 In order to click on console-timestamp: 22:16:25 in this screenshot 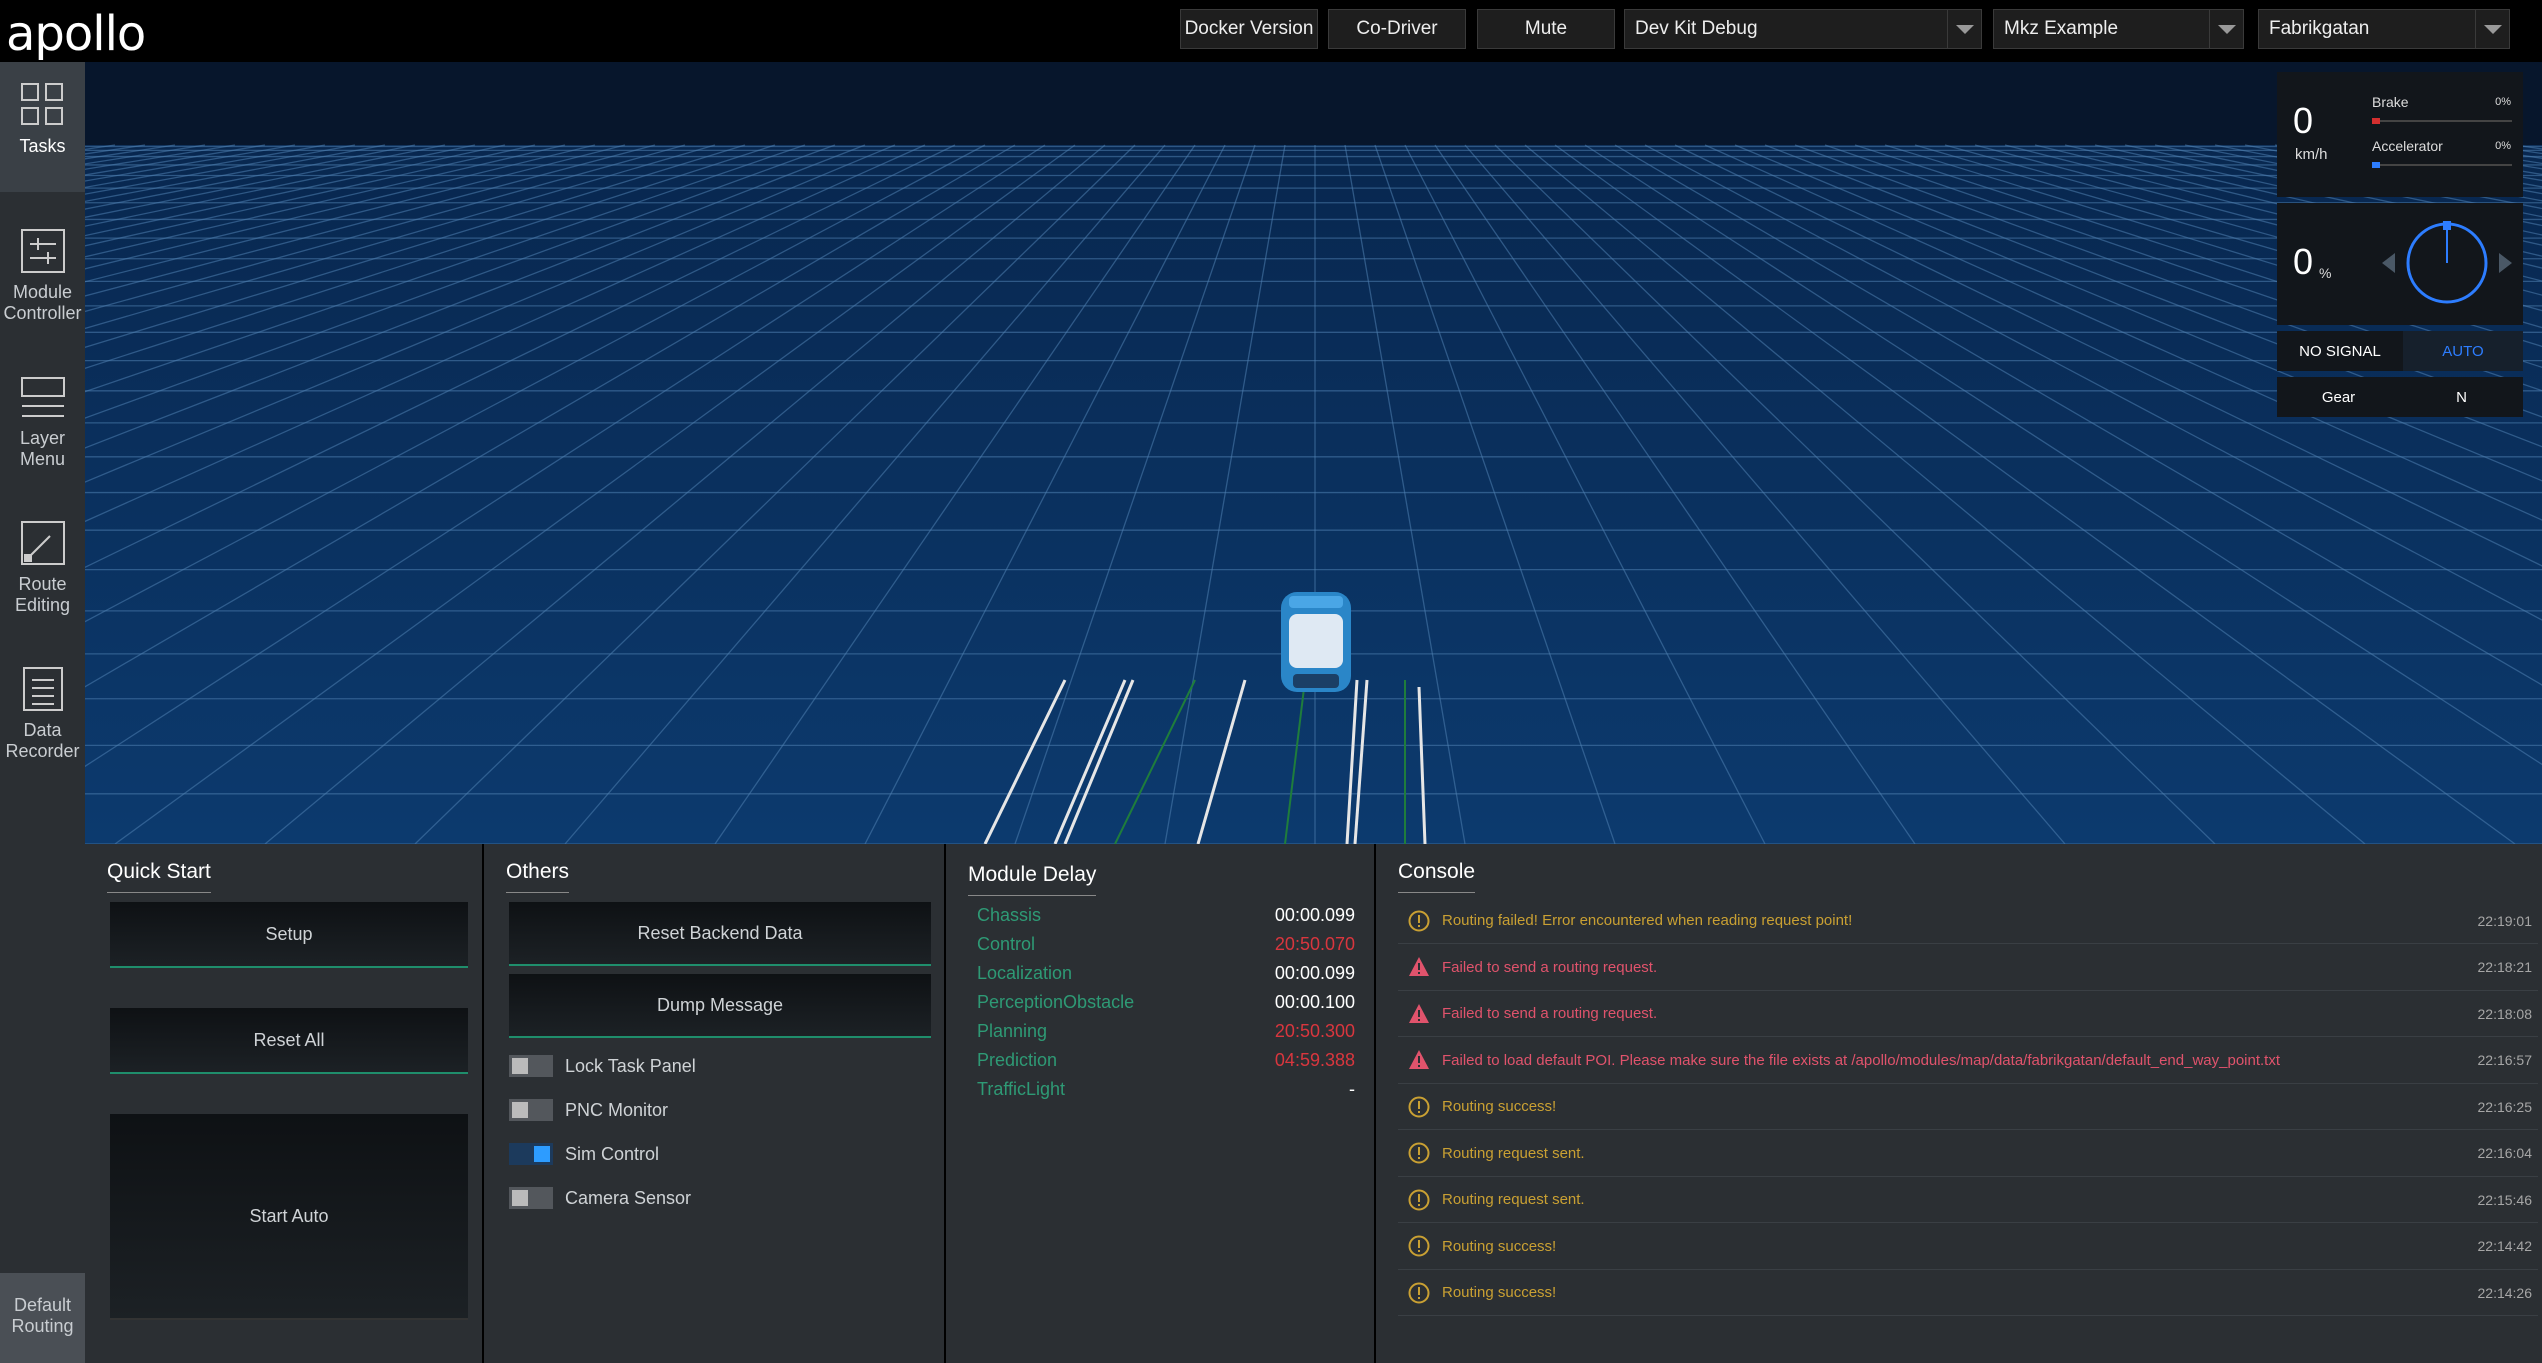, I will do `click(2505, 1106)`.